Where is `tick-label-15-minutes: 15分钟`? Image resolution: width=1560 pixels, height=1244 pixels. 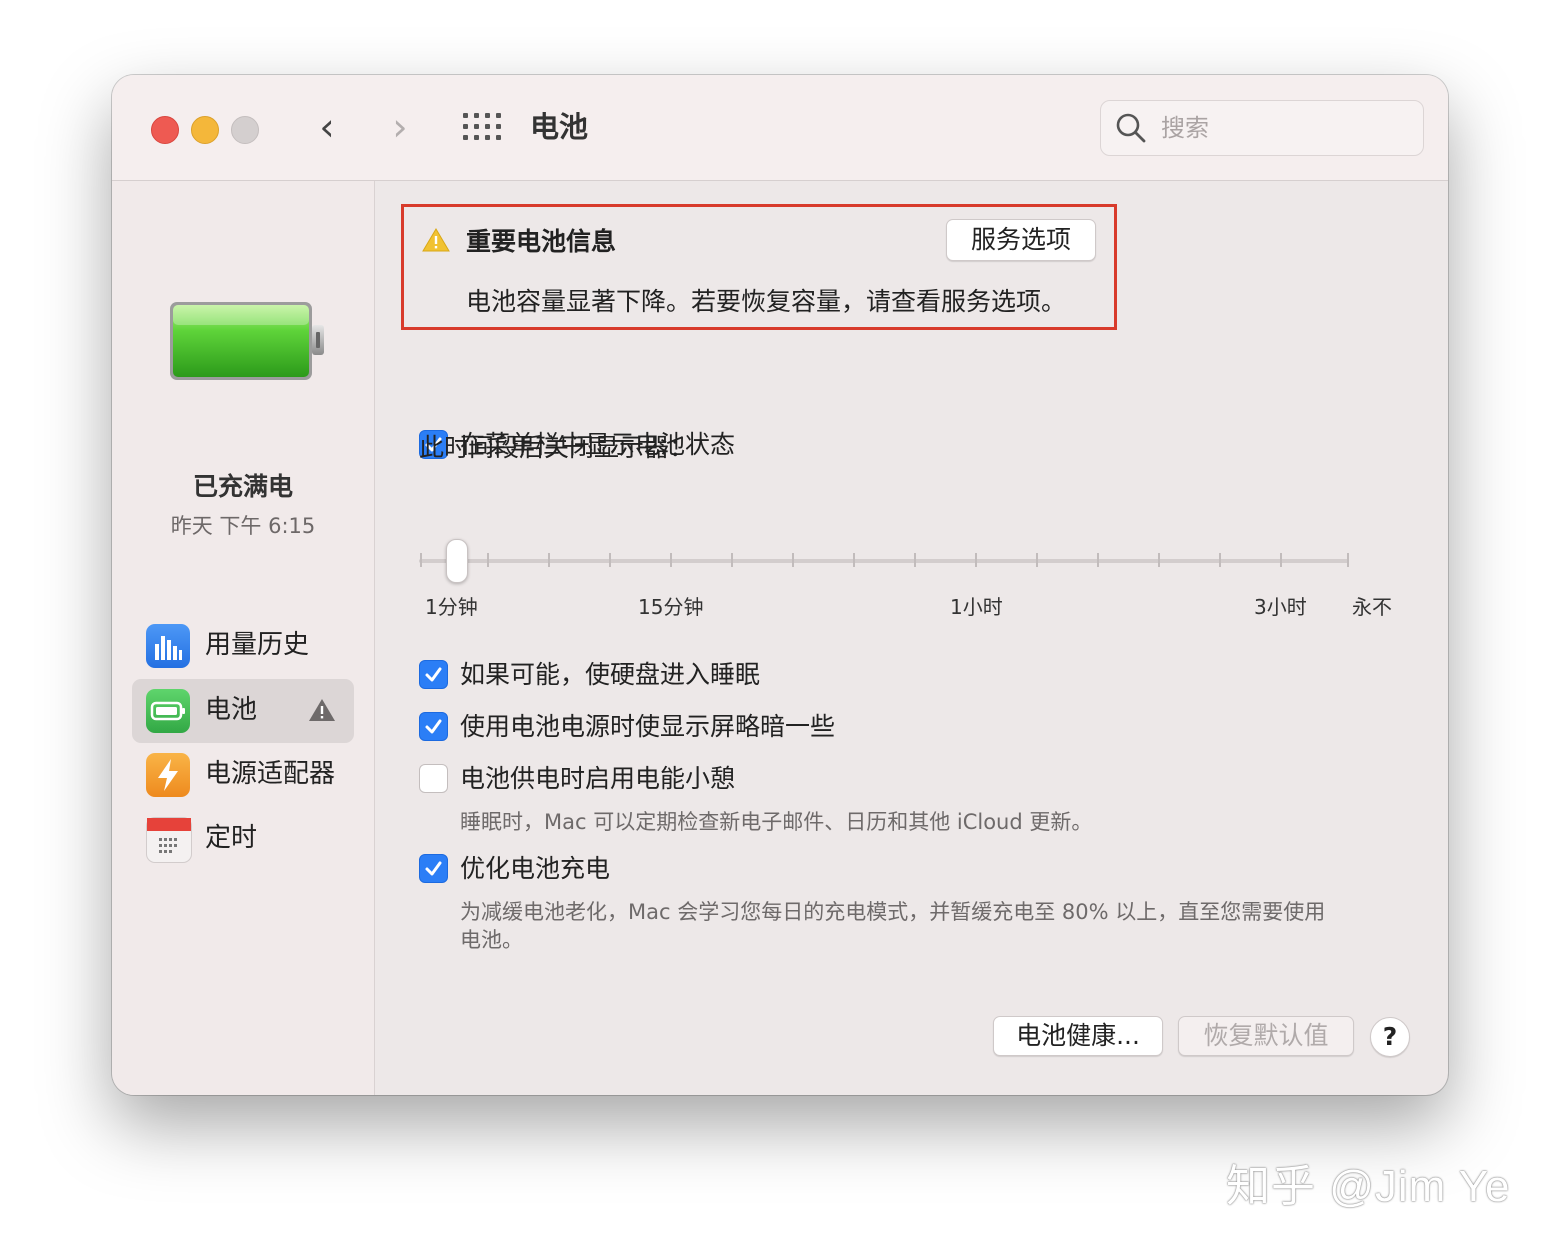 tick-label-15-minutes: 15分钟 is located at coordinates (671, 607).